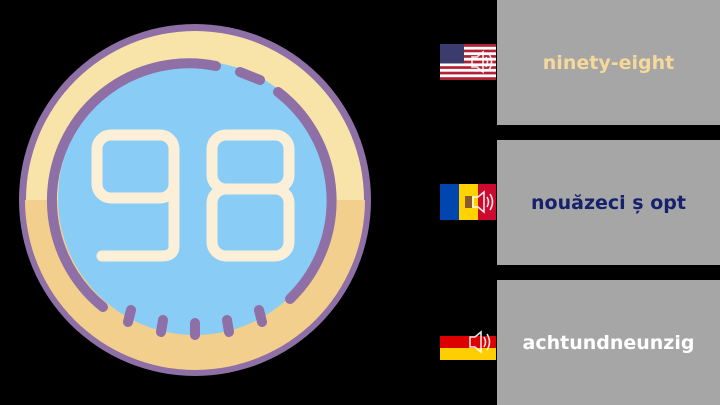 This screenshot has height=405, width=720. Describe the element at coordinates (468, 62) in the screenshot. I see `us-flag-speaker-icon` at that location.